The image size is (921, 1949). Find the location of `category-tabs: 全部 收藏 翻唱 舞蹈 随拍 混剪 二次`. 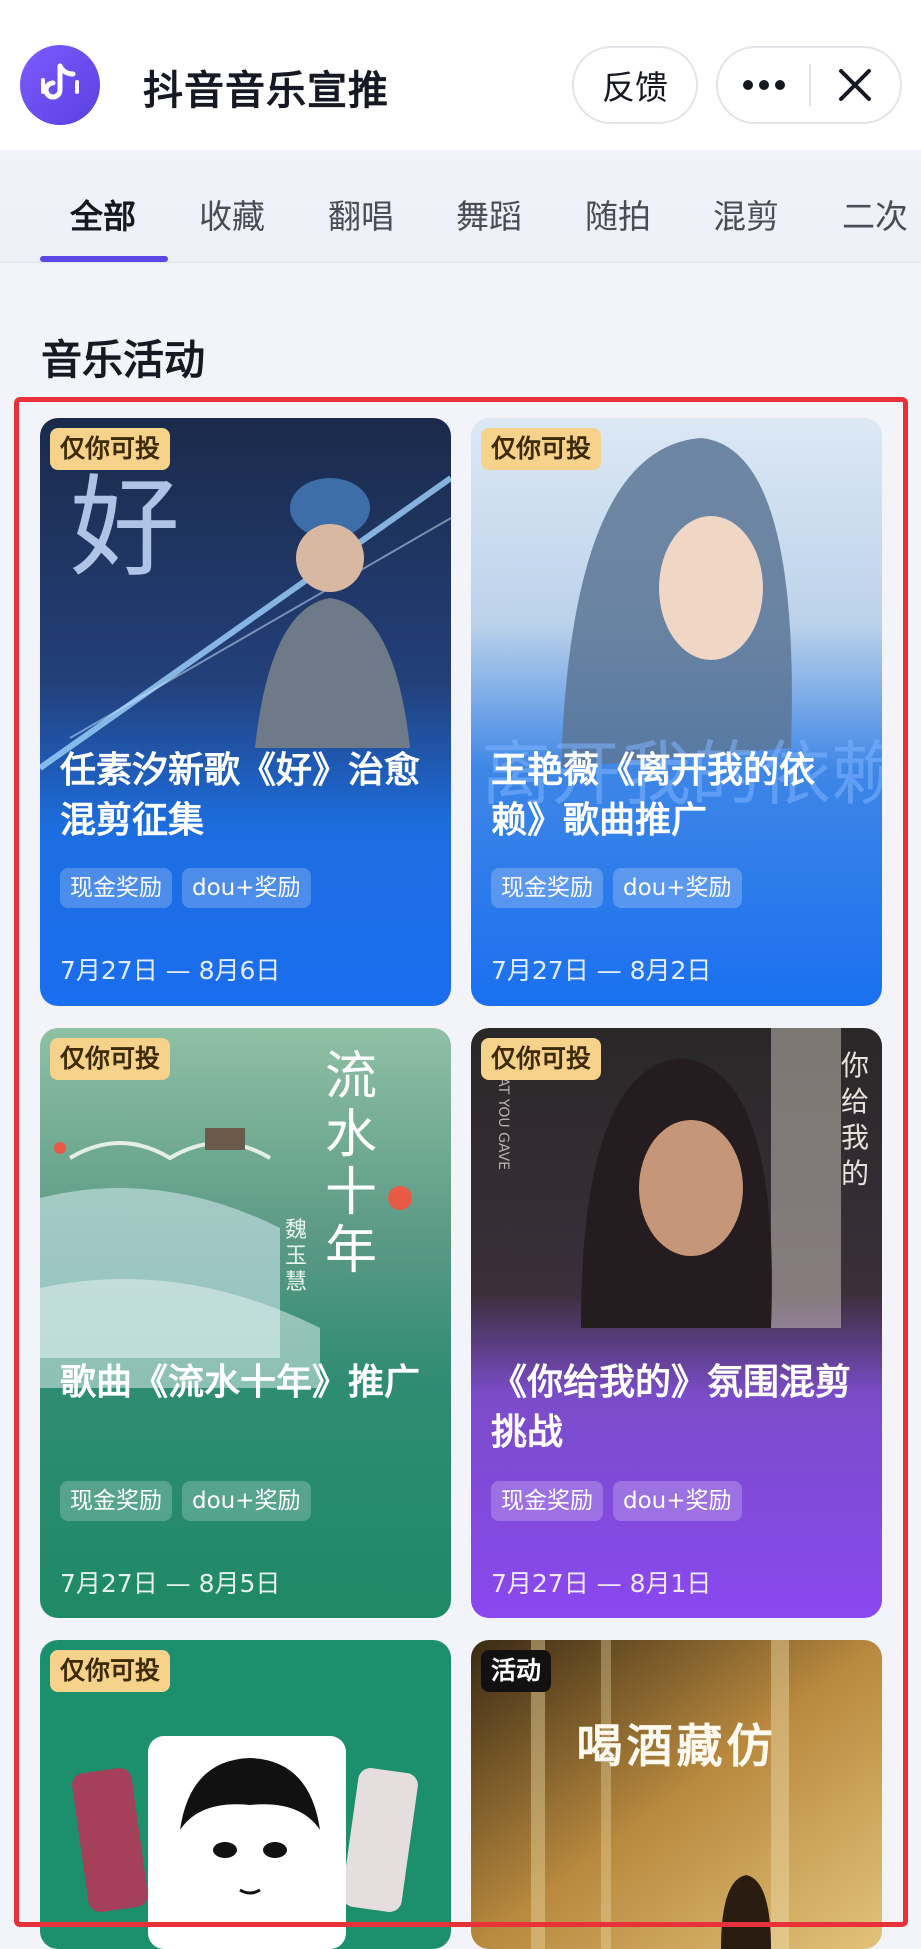

category-tabs: 全部 收藏 翻唱 舞蹈 随拍 混剪 二次 is located at coordinates (460, 206).